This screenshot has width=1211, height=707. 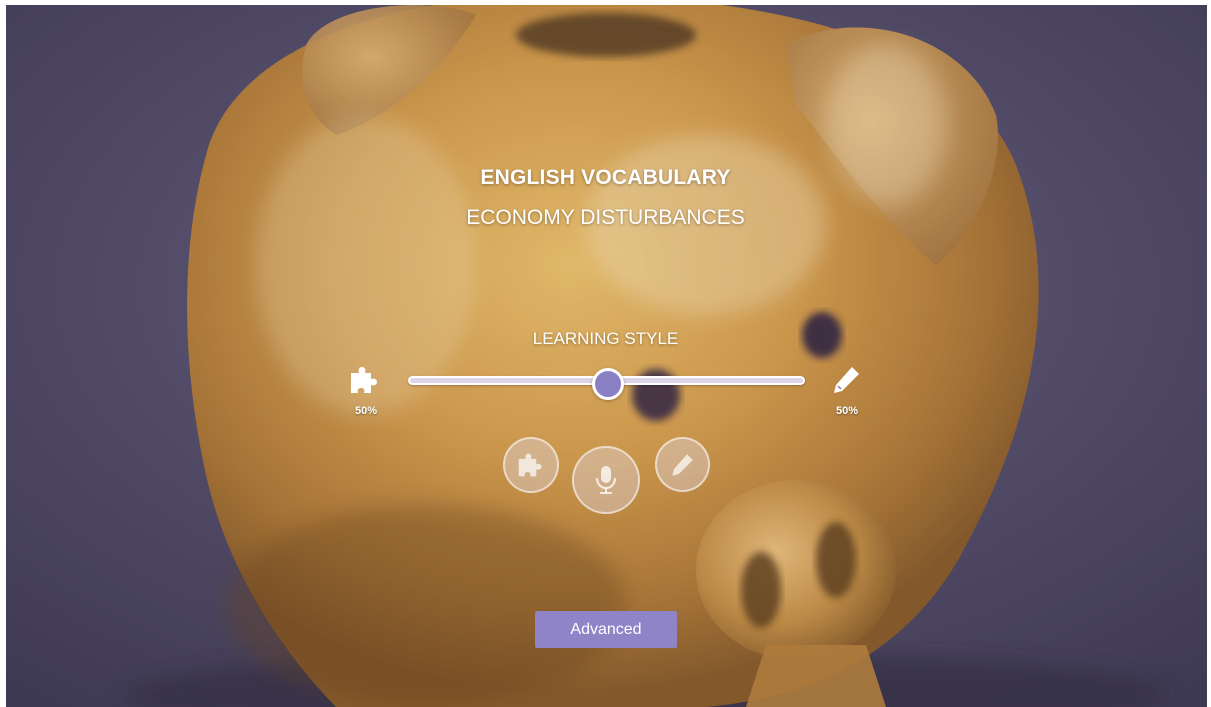 What do you see at coordinates (847, 411) in the screenshot?
I see `right-percent: 50%` at bounding box center [847, 411].